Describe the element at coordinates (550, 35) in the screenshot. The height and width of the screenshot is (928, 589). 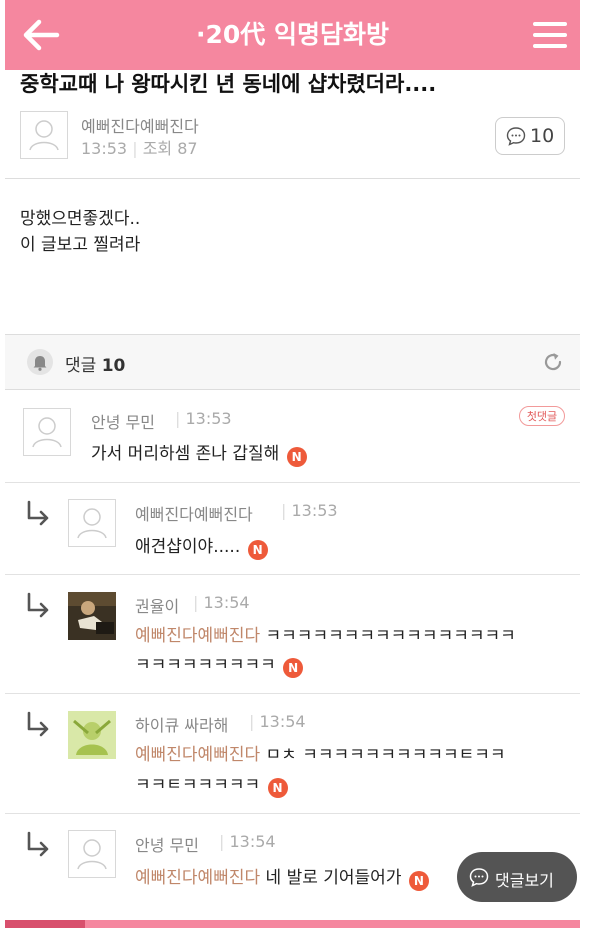
I see `hamburger-menu-icon` at that location.